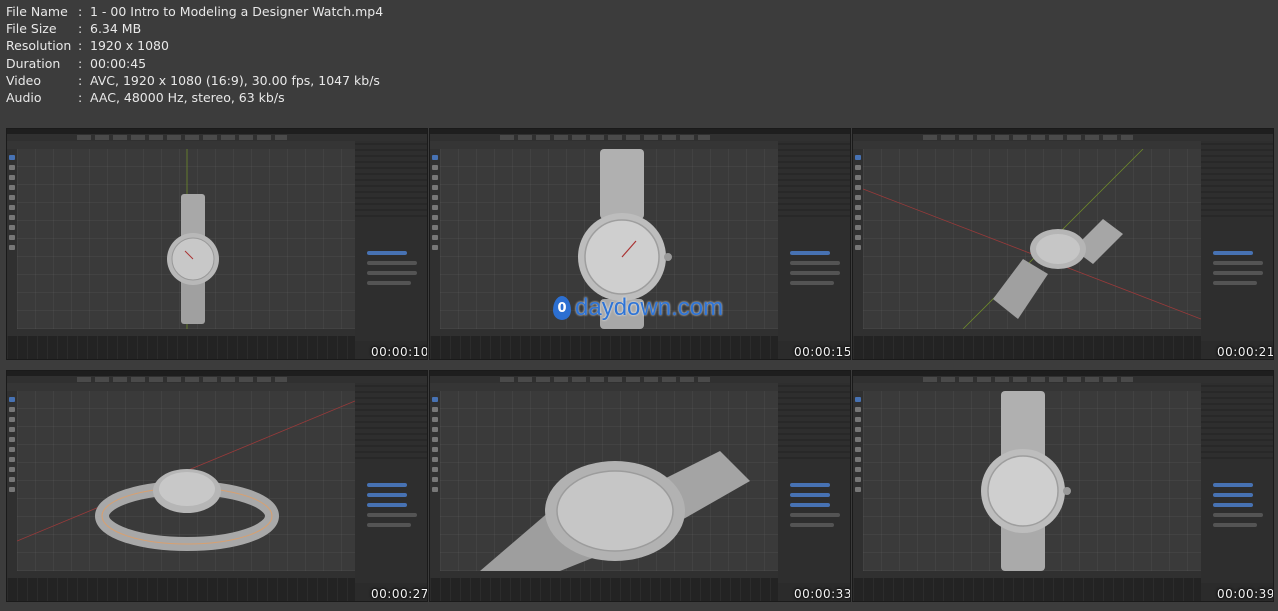 The image size is (1278, 611). What do you see at coordinates (1245, 352) in the screenshot?
I see `timestamp-label: 00:00:21` at bounding box center [1245, 352].